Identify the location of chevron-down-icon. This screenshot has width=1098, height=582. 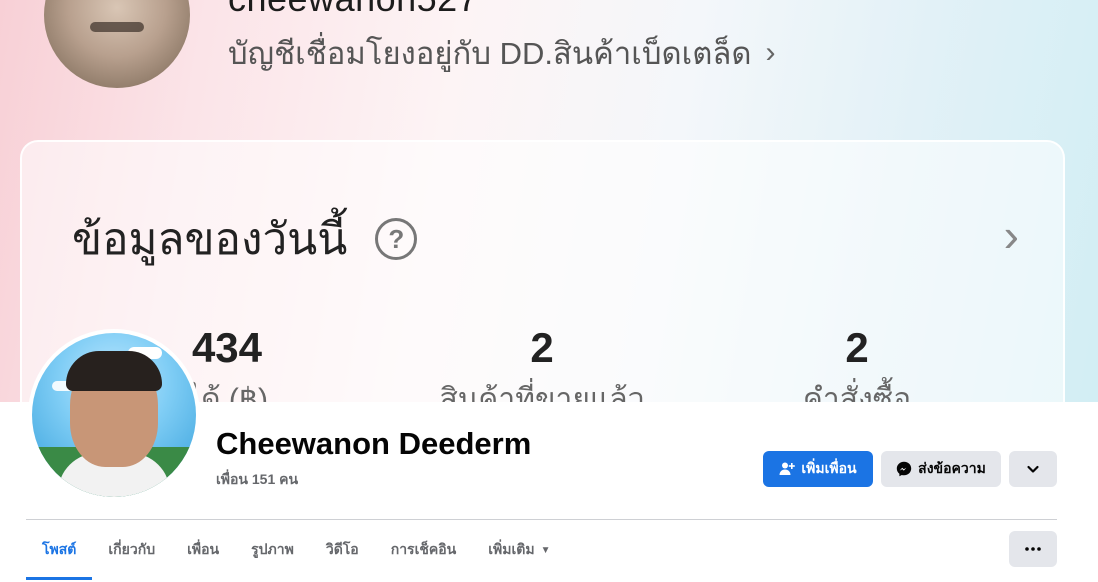
(1033, 469).